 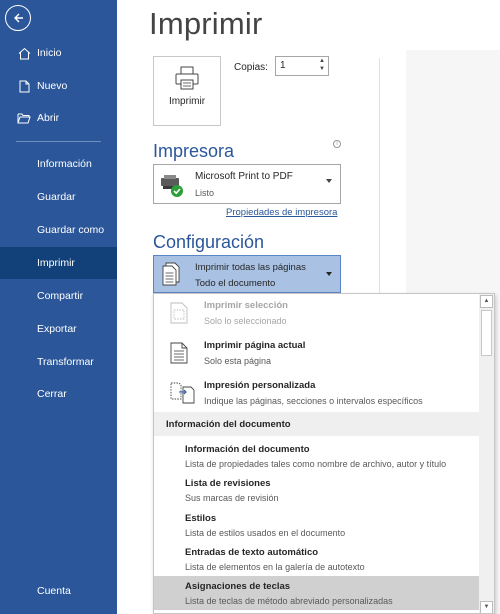 What do you see at coordinates (187, 78) in the screenshot?
I see `printer-icon` at bounding box center [187, 78].